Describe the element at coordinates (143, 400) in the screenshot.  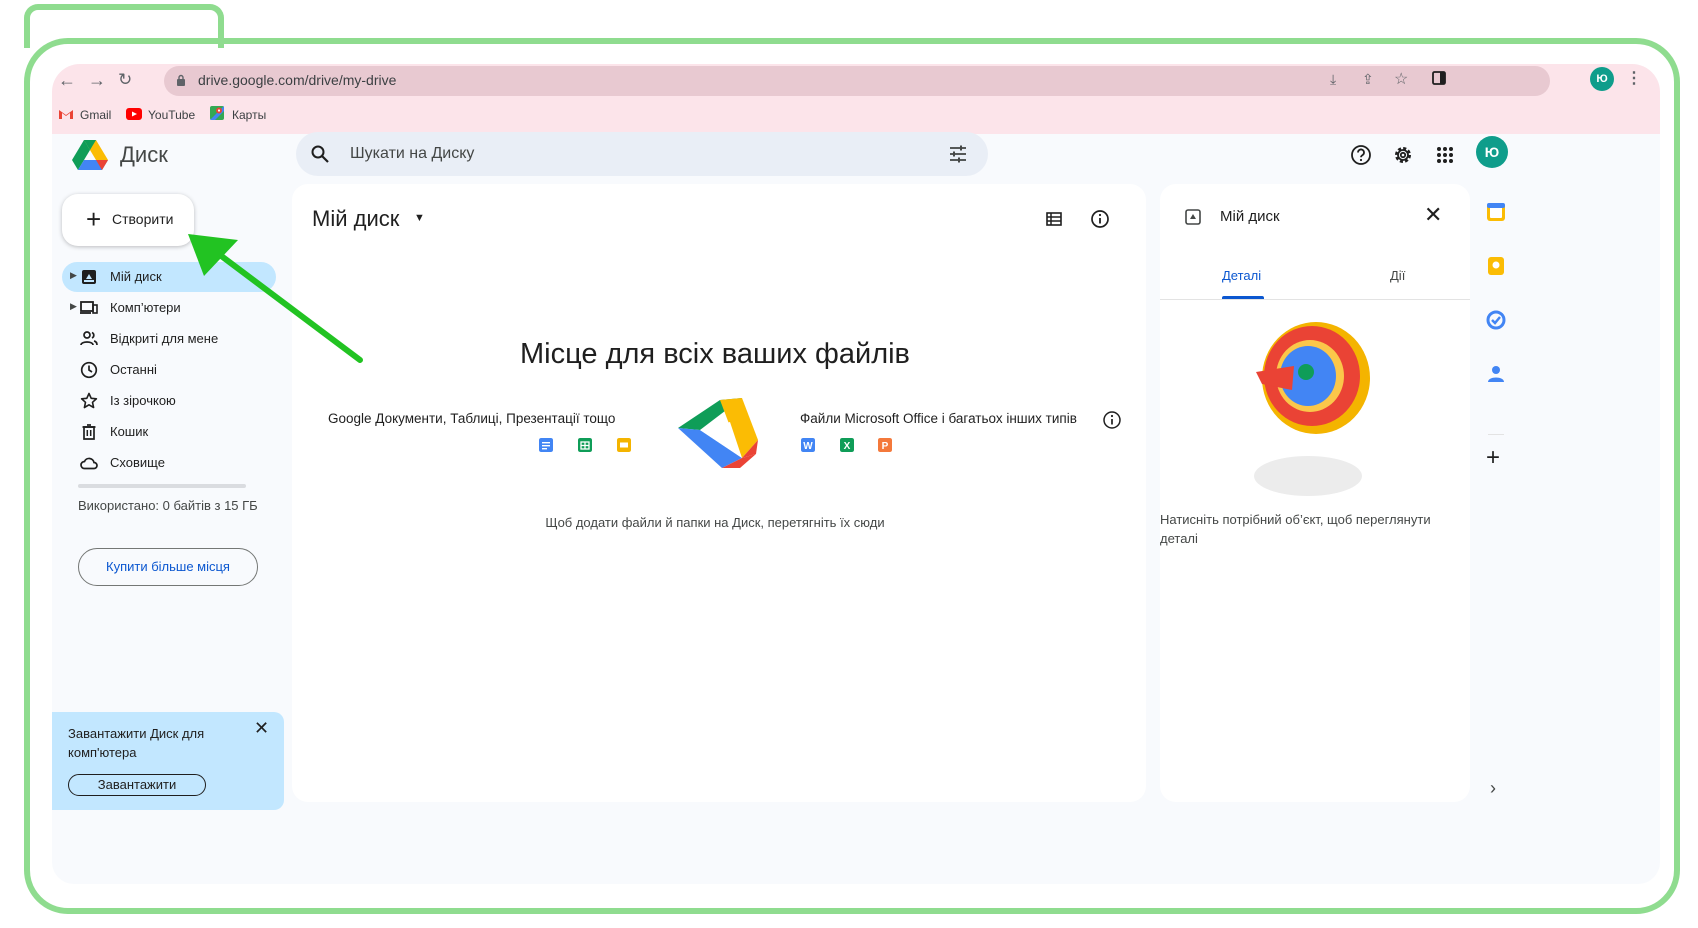
I see `sidebar-item-label: Із зірочкою` at that location.